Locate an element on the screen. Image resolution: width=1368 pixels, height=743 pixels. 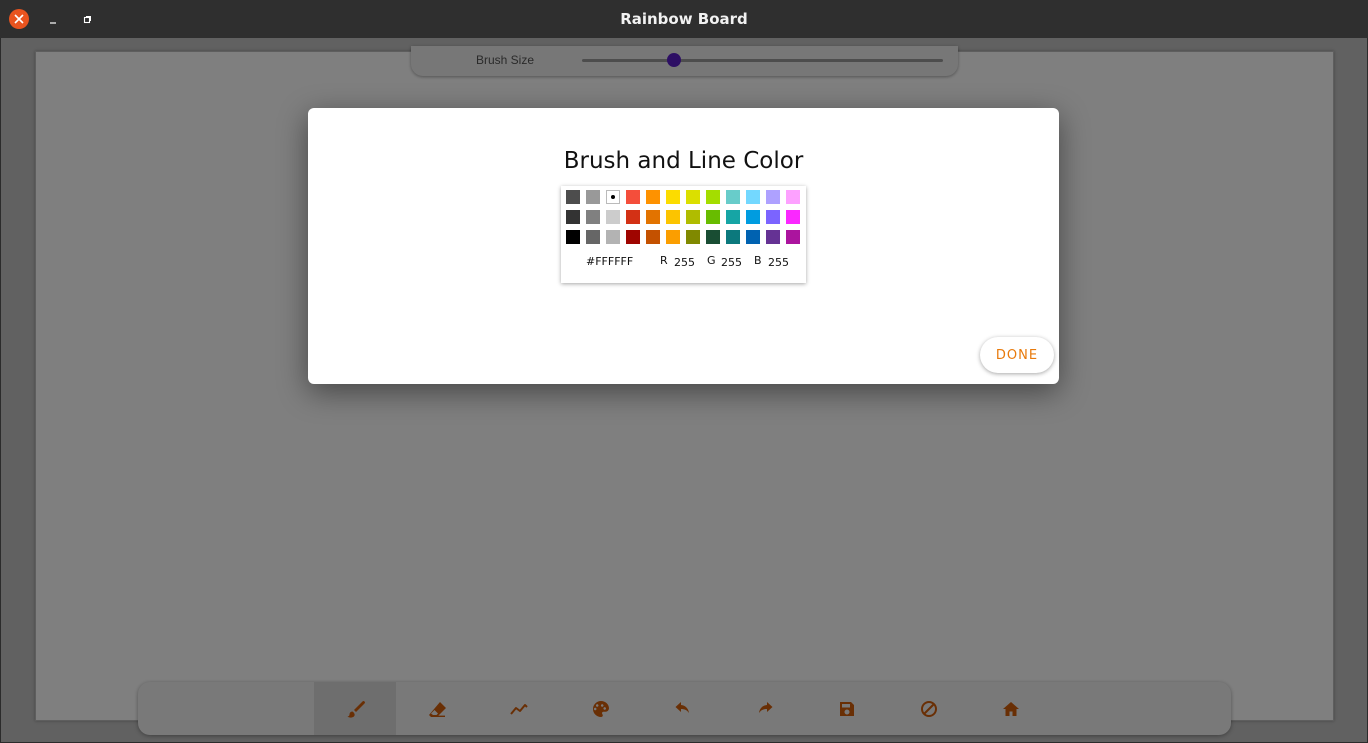
color-picker: #FFFFFF R 255 G 255 B 255 is located at coordinates (683, 234).